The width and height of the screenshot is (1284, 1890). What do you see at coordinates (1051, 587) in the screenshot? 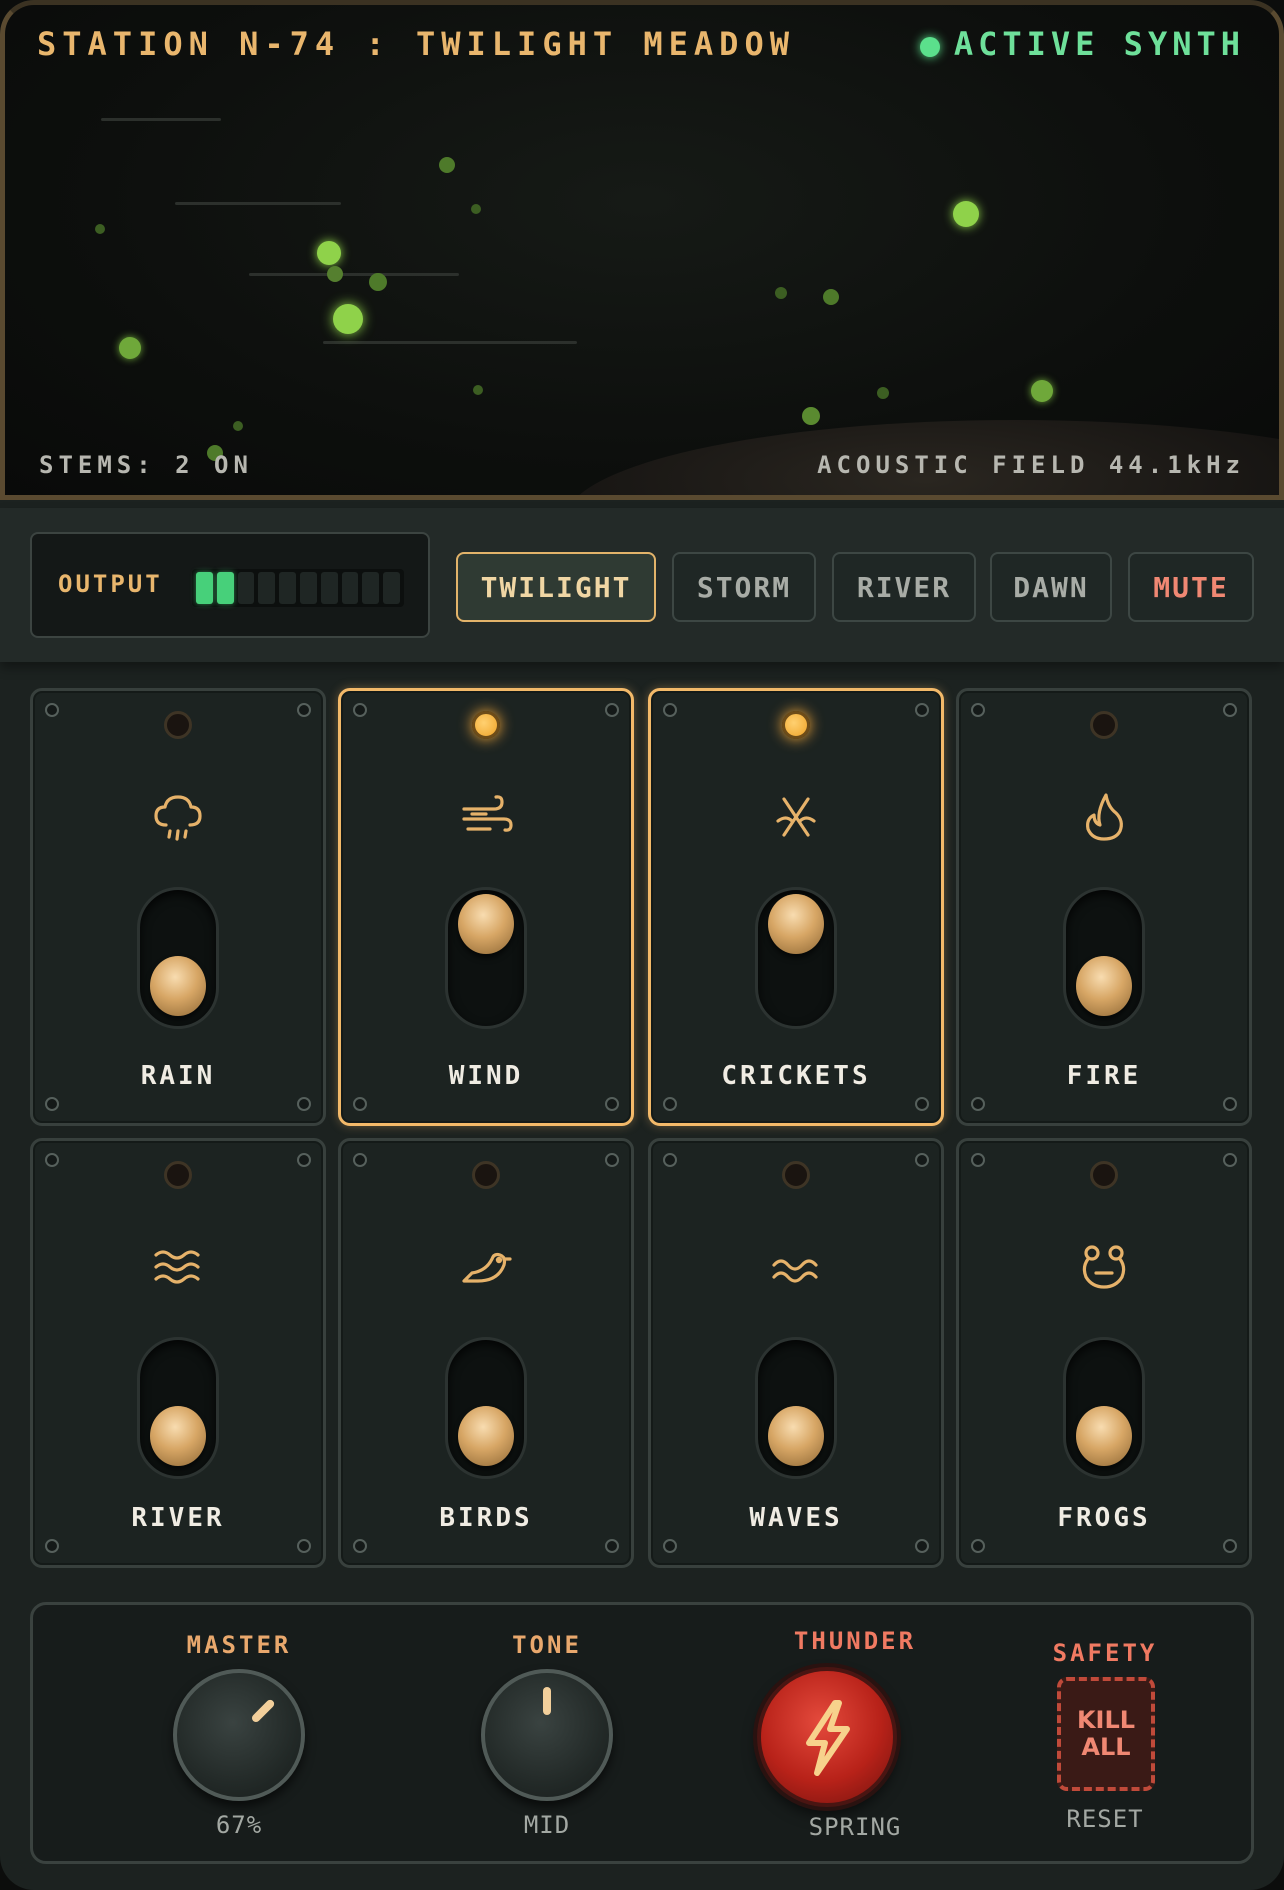
I see `preset-dawn-button: DAWN` at bounding box center [1051, 587].